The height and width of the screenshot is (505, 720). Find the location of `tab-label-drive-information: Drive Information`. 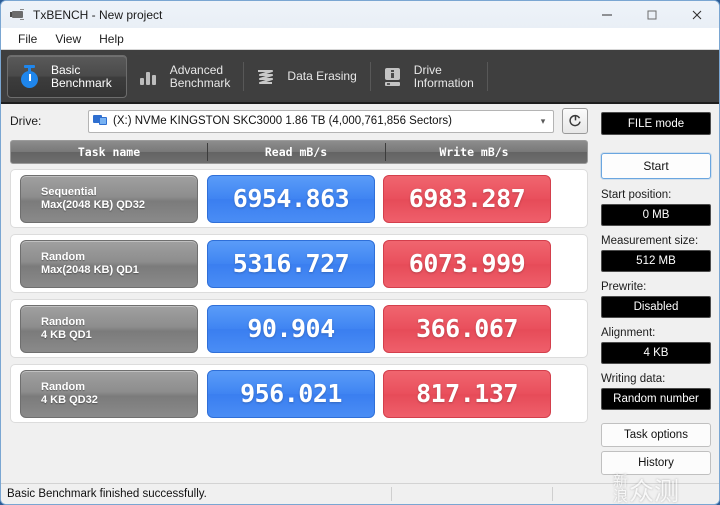

tab-label-drive-information: Drive Information is located at coordinates (443, 76).